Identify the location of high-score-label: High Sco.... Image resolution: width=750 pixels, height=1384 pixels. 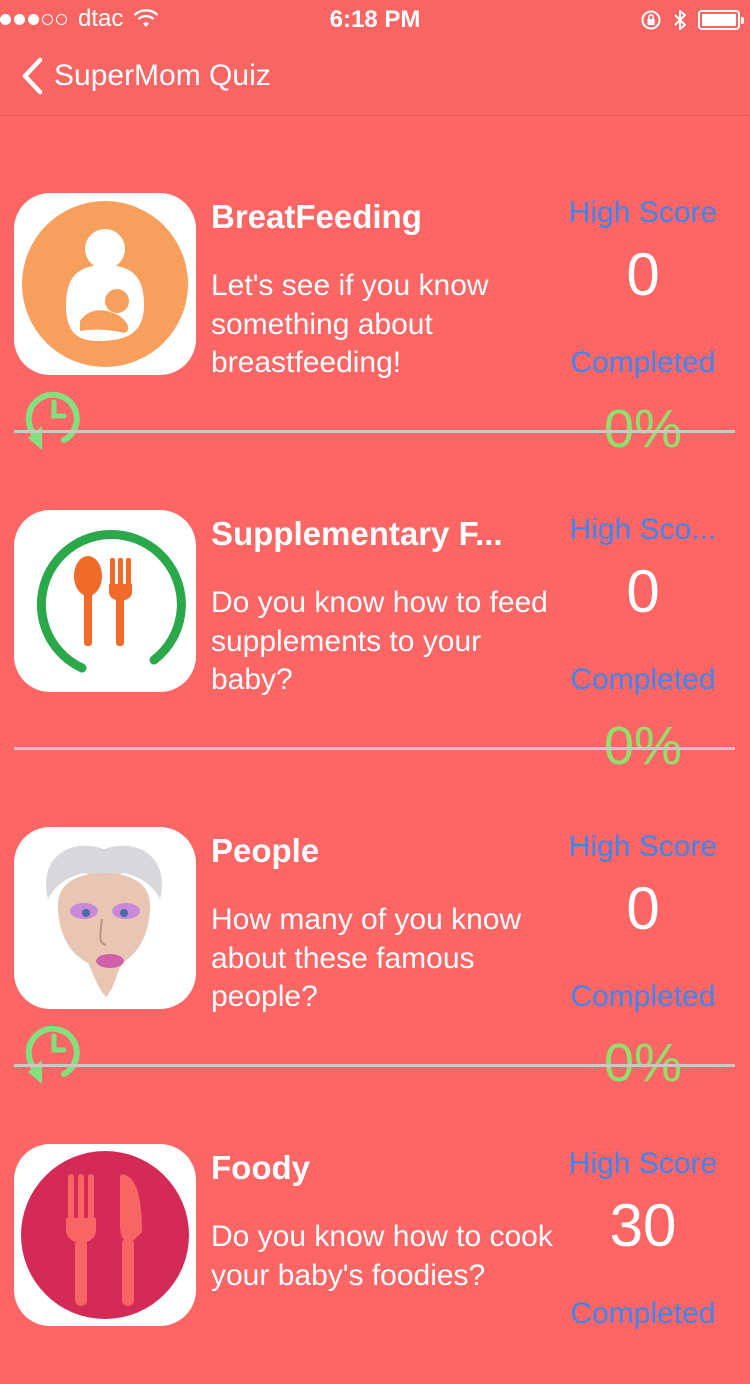
(643, 529).